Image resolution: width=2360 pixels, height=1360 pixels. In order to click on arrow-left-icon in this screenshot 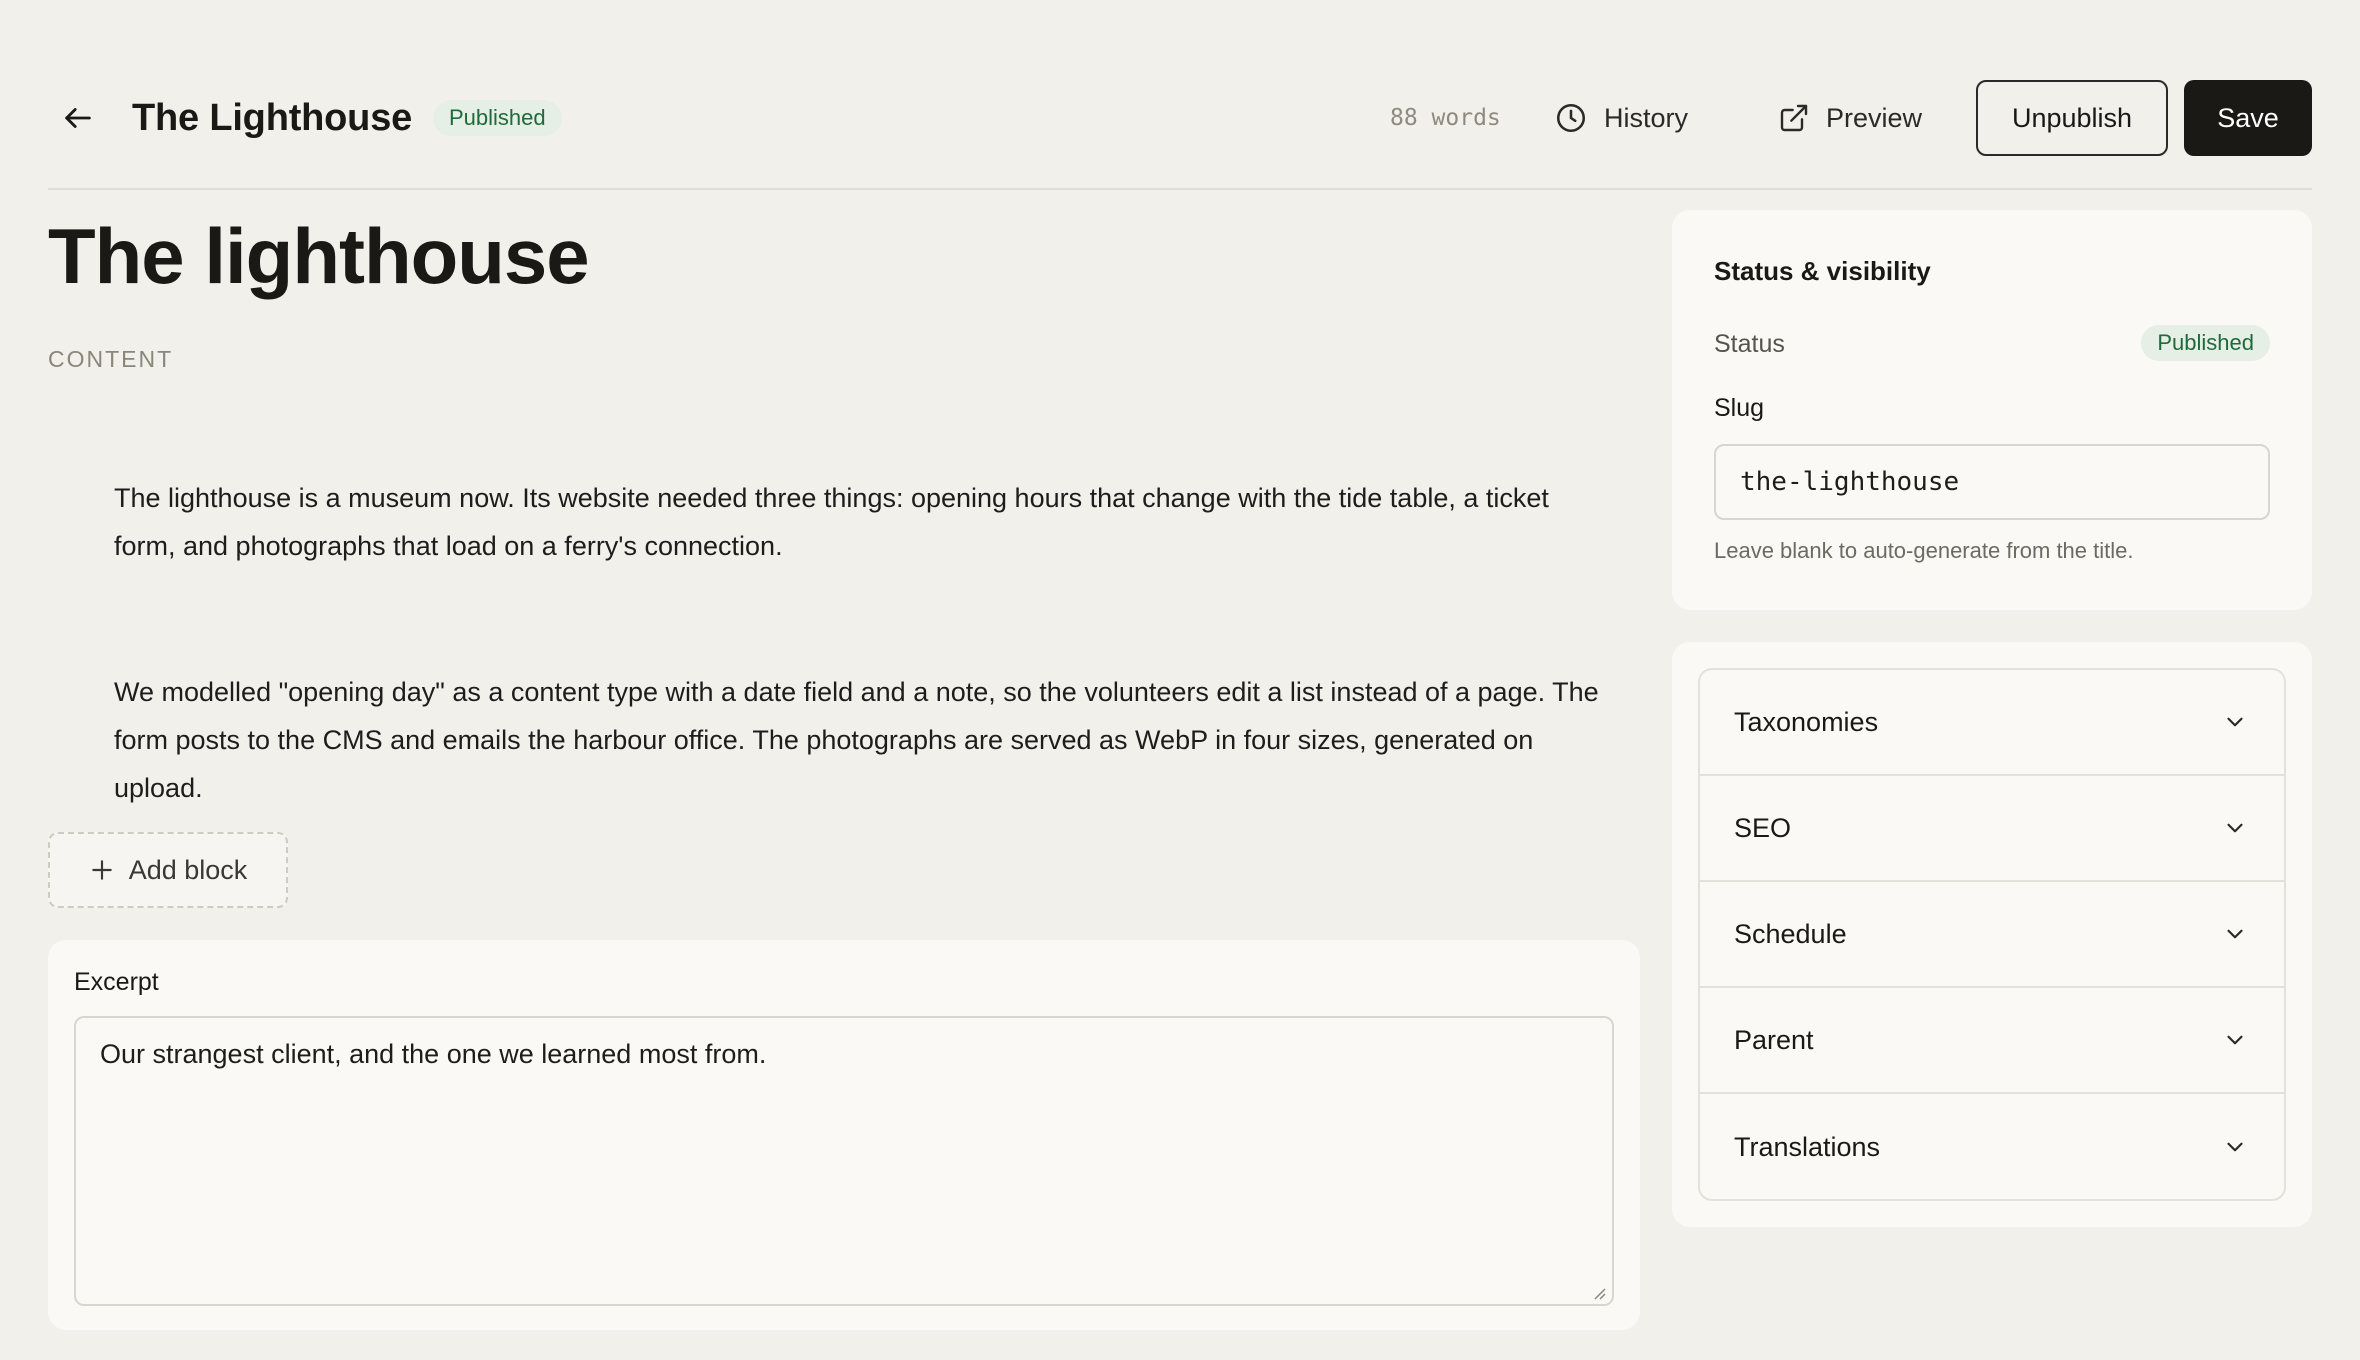, I will do `click(78, 118)`.